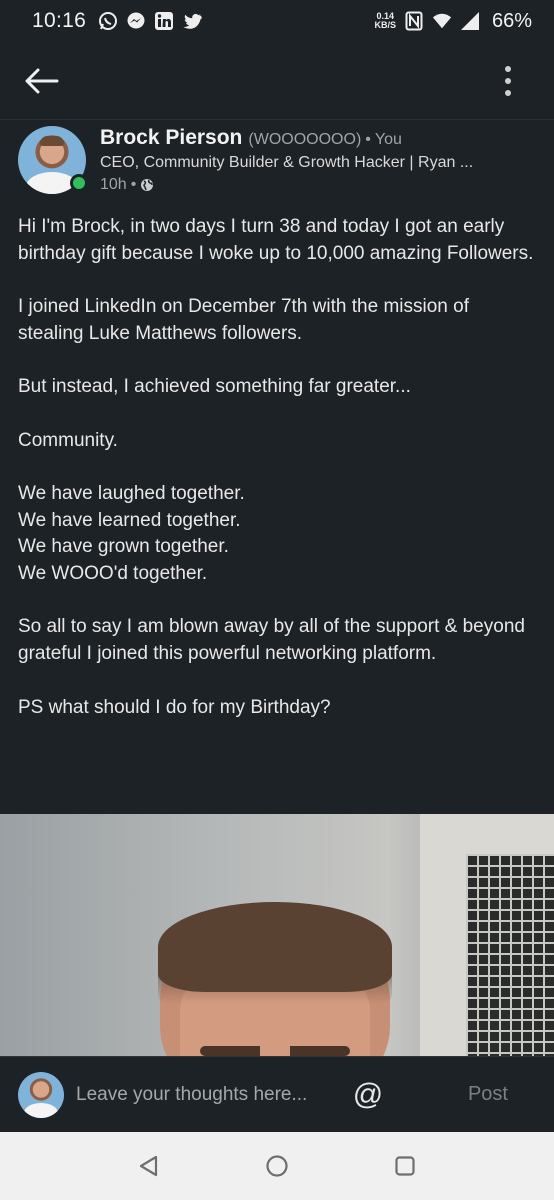 The height and width of the screenshot is (1200, 554). I want to click on arrow-left-icon, so click(42, 80).